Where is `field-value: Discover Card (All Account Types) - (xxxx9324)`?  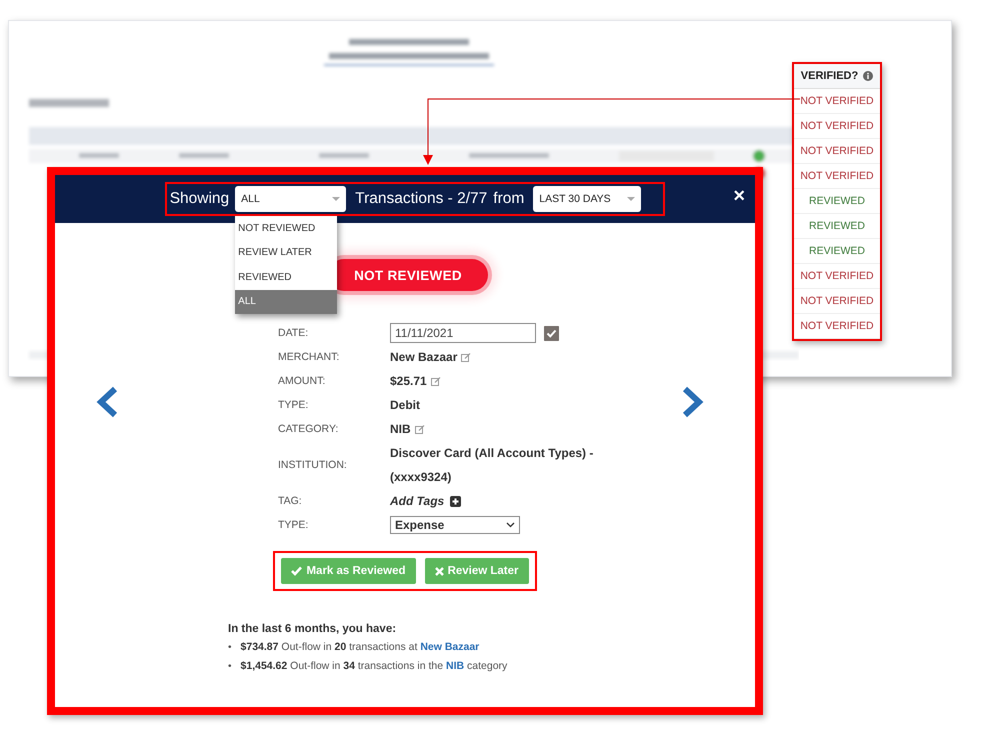 field-value: Discover Card (All Account Types) - (xxxx9324) is located at coordinates (492, 465).